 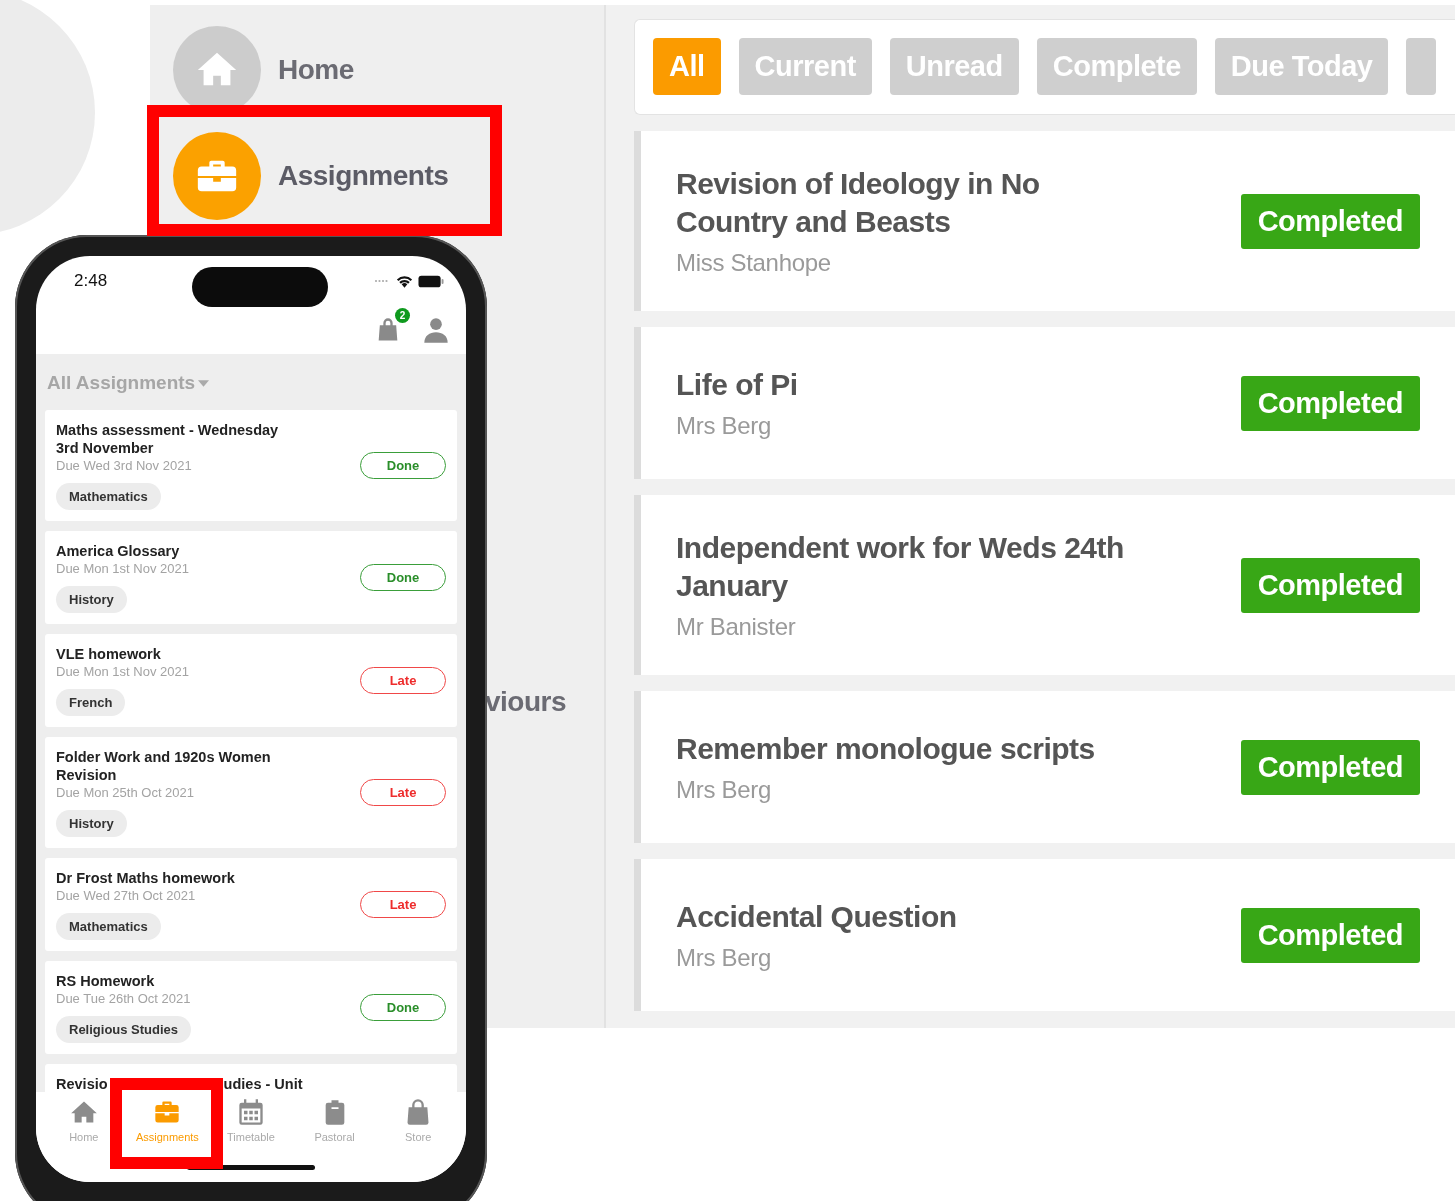 What do you see at coordinates (251, 792) in the screenshot?
I see `assignment-card: Folder Work and 1920s Women Revision Due Mon 25th Oct 2021 History Late` at bounding box center [251, 792].